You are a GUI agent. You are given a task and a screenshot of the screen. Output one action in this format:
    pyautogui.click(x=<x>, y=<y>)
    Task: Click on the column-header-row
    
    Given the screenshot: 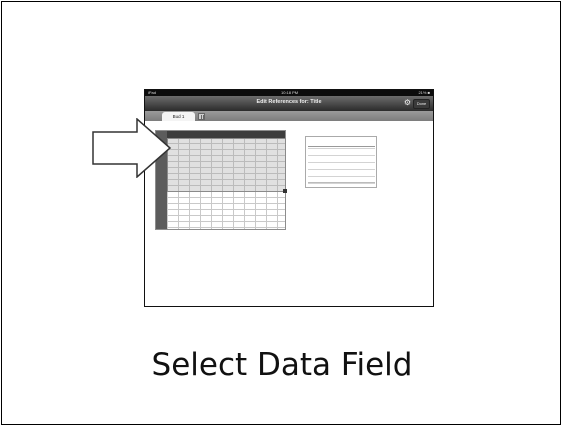 What is the action you would take?
    pyautogui.click(x=220, y=134)
    